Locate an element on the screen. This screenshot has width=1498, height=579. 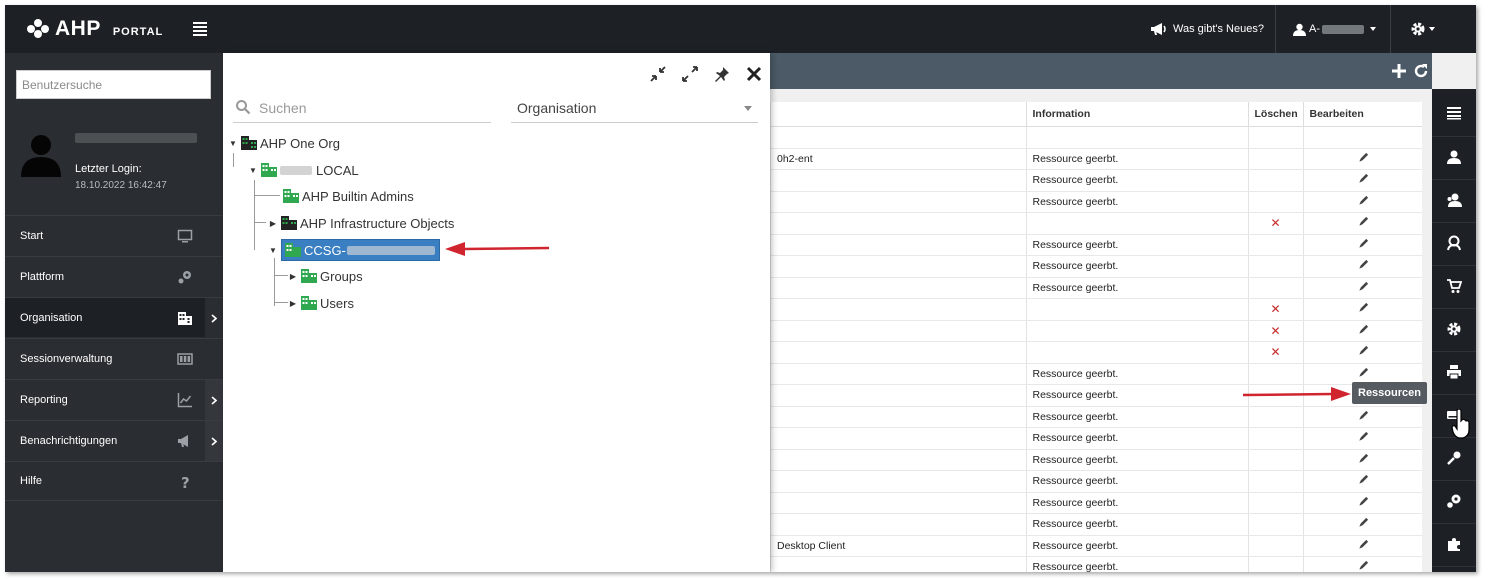
organisation-select-value: Organisation is located at coordinates (557, 108).